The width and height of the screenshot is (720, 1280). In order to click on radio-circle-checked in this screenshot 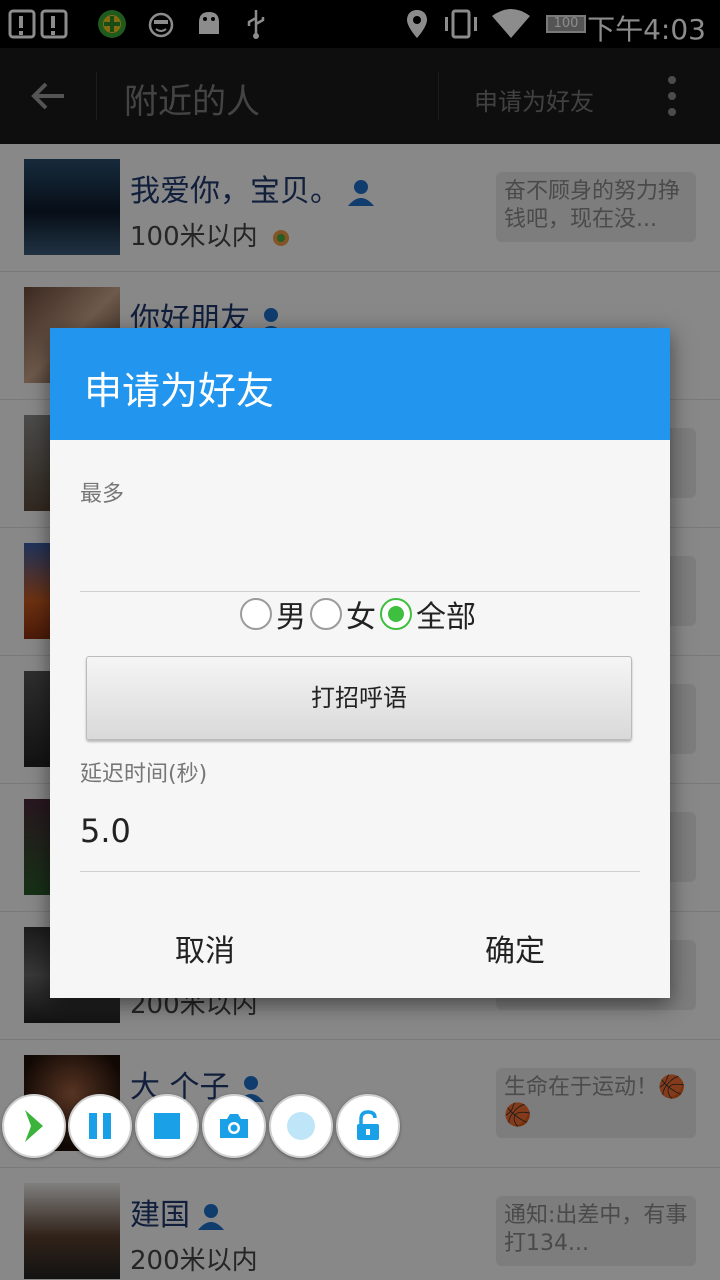, I will do `click(396, 614)`.